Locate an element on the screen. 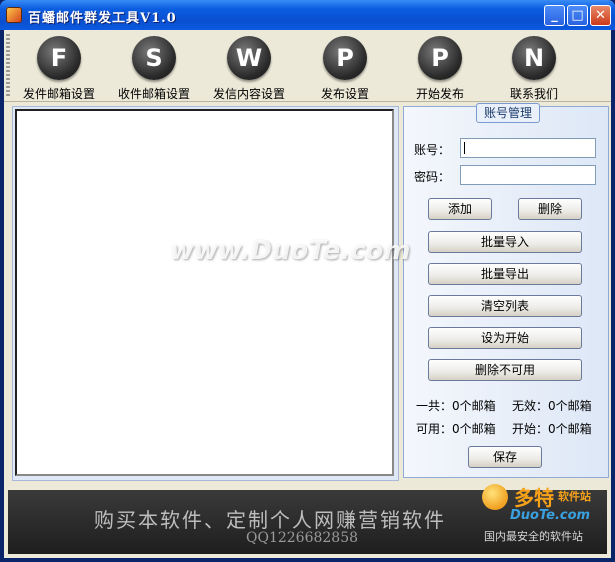  stat-available-label: 可用： is located at coordinates (434, 429).